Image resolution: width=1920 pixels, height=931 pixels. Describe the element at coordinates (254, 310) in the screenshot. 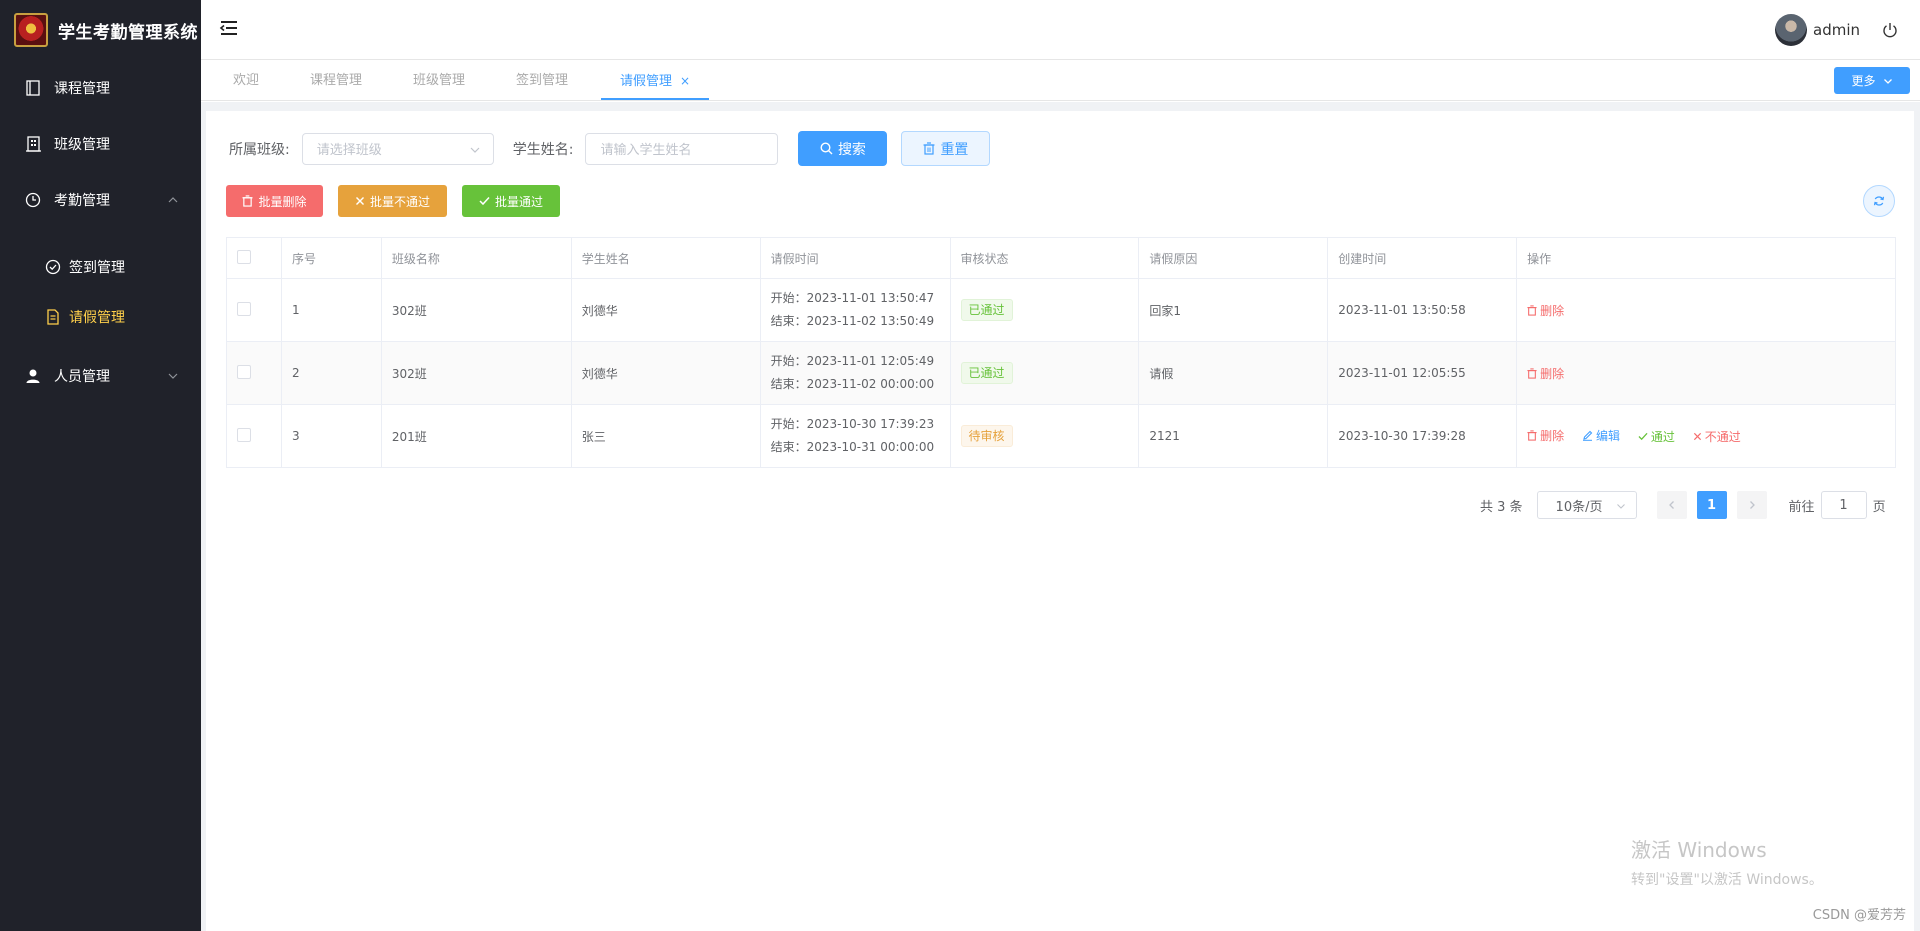

I see `row-select-cell` at that location.